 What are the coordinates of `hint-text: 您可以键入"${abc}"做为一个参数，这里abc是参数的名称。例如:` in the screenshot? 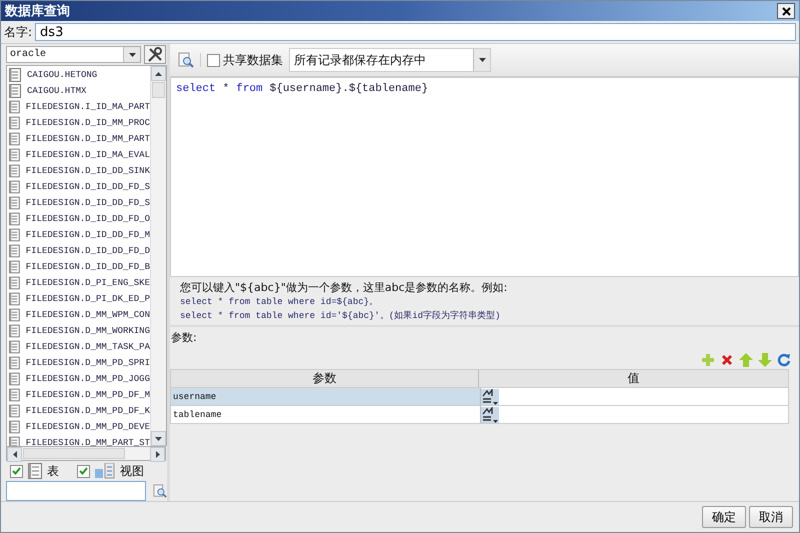 It's located at (344, 287).